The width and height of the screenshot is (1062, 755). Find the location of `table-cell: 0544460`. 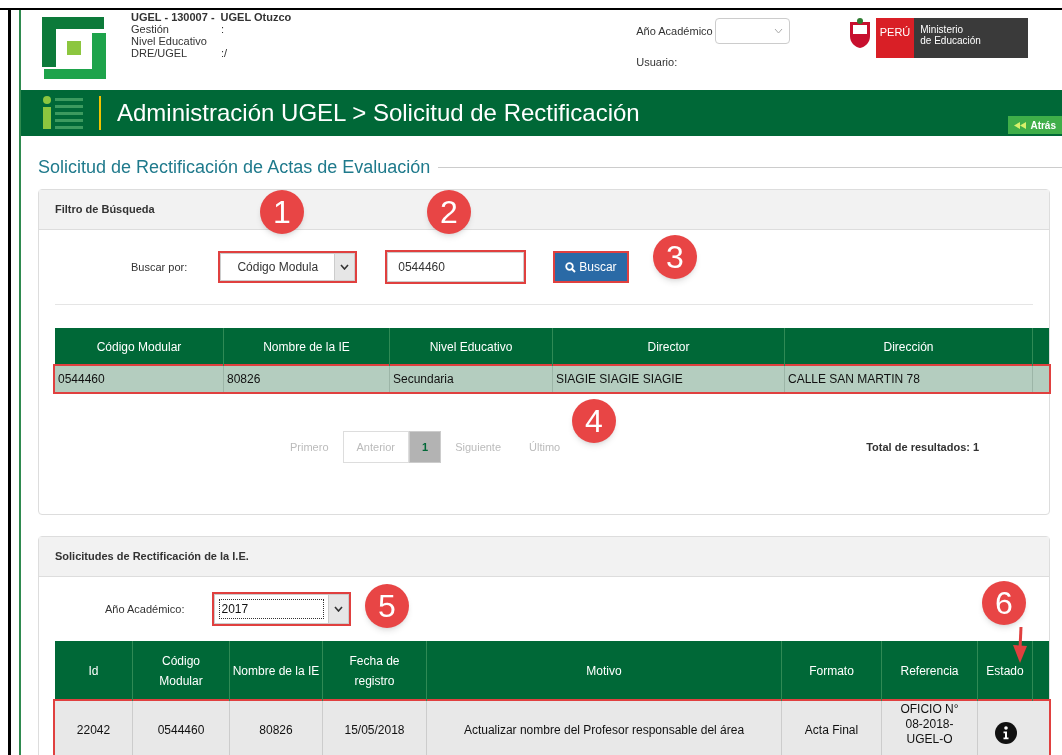

table-cell: 0544460 is located at coordinates (181, 730).